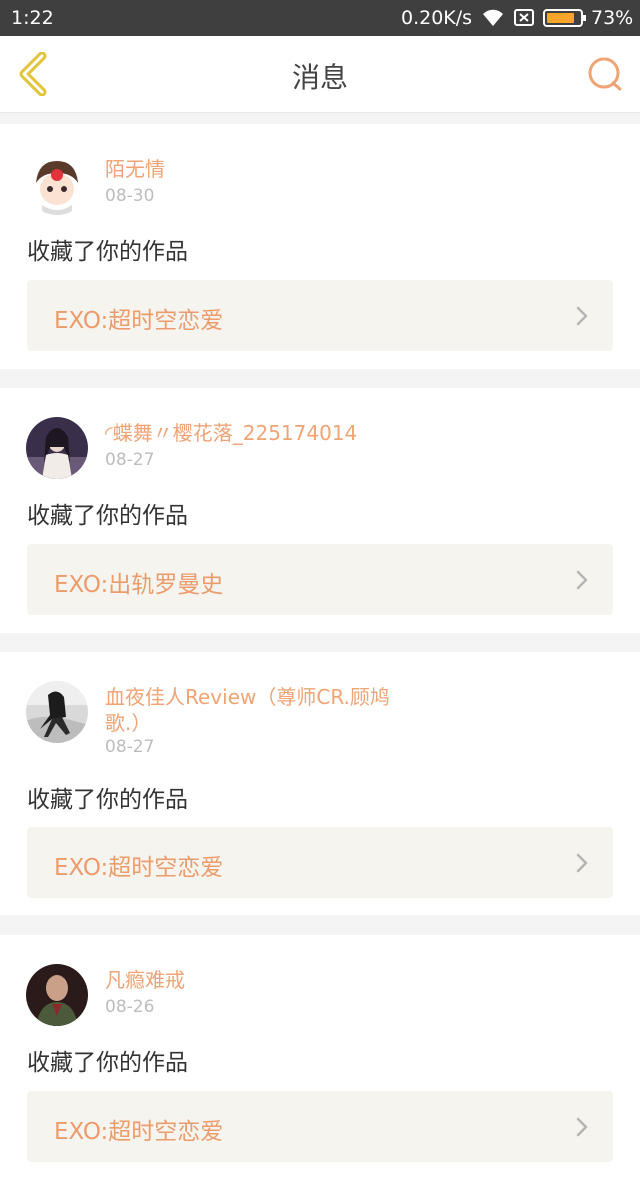 This screenshot has height=1180, width=640. I want to click on status-time: 1:22, so click(32, 18).